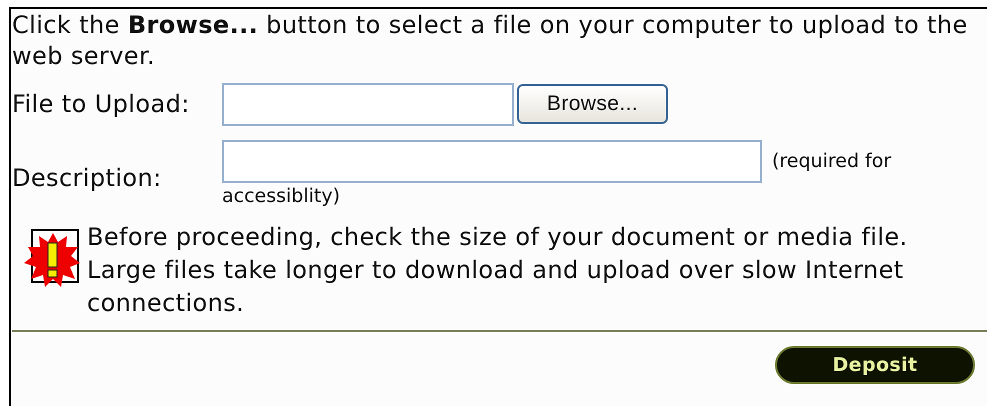 The image size is (987, 406). I want to click on deposit-button: Deposit, so click(875, 365).